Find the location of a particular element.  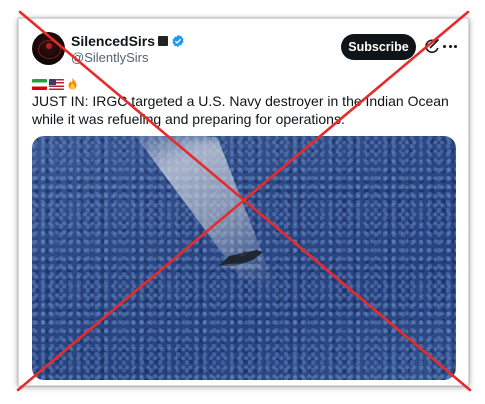

author-name-row: SilencedSirs is located at coordinates (128, 41).